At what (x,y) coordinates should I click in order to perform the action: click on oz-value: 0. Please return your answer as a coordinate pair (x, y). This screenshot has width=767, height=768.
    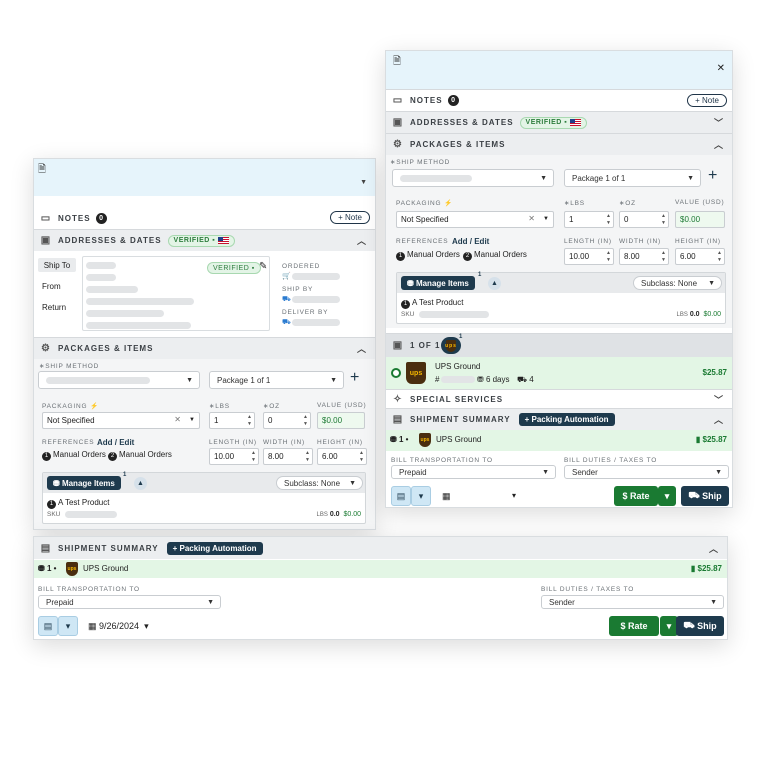
    Looking at the image, I should click on (626, 219).